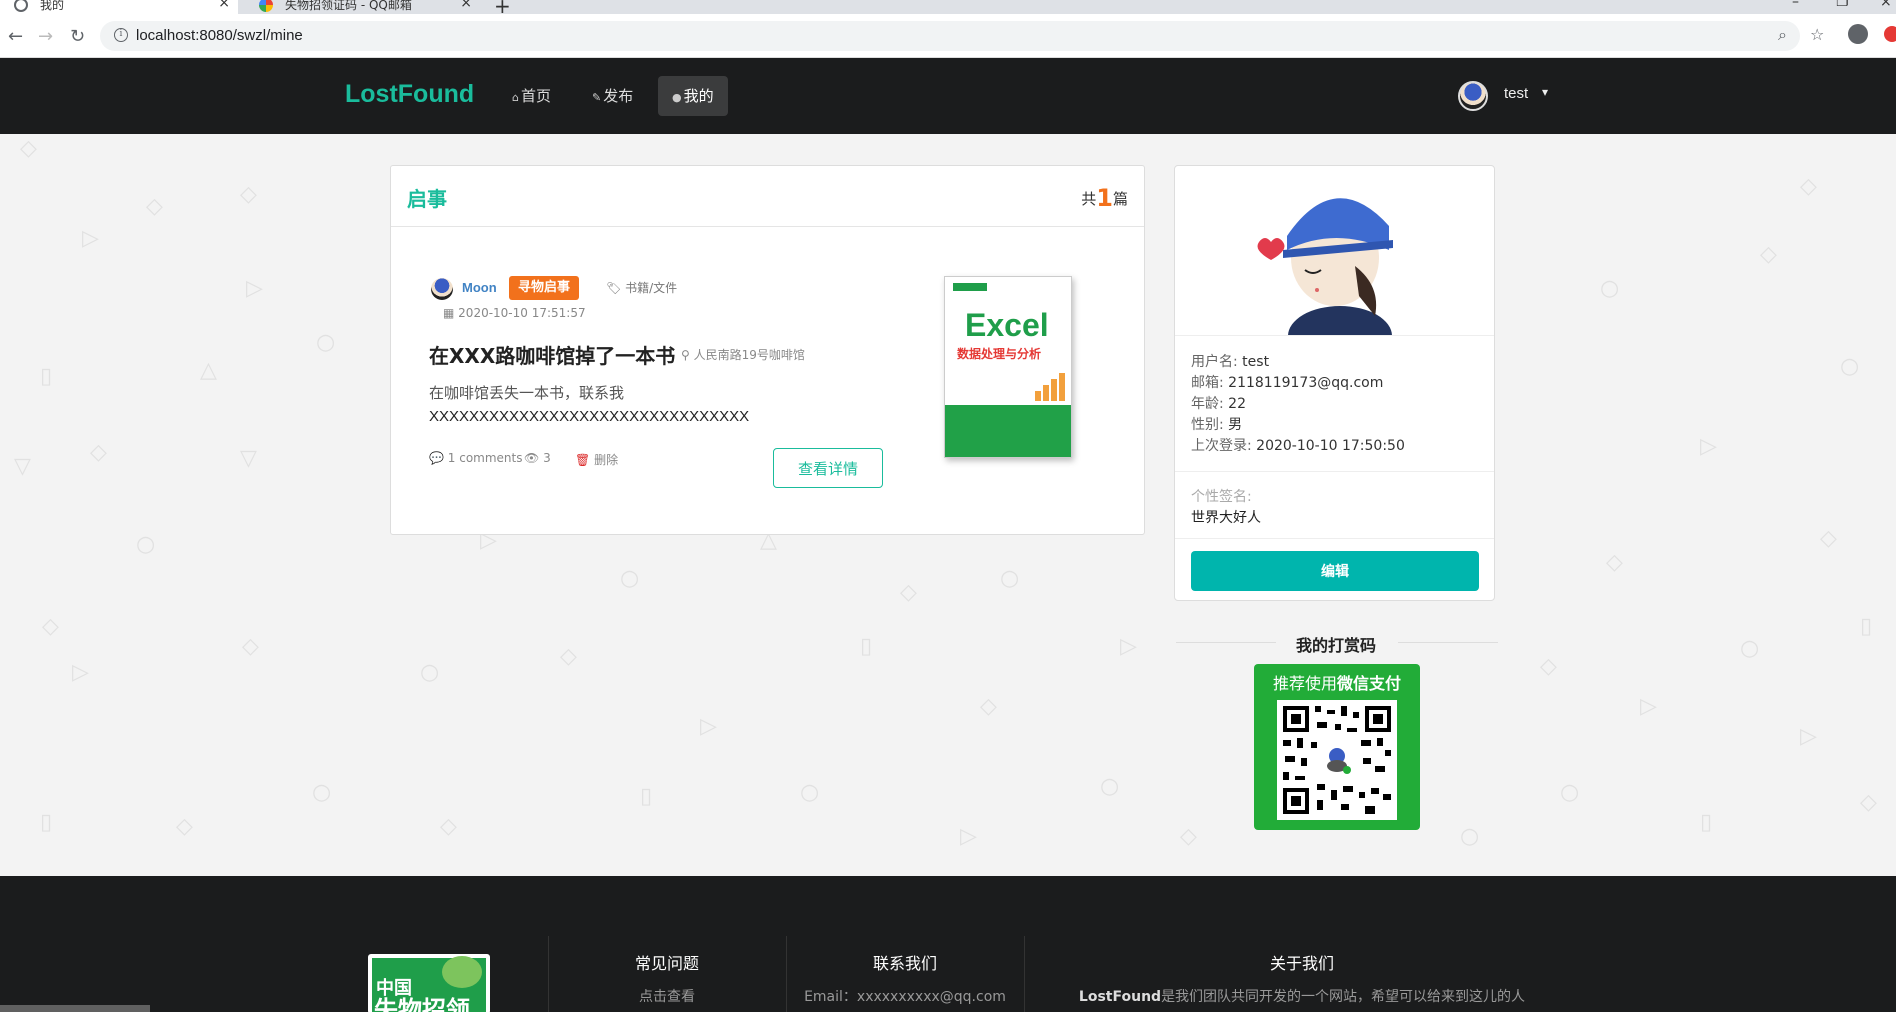  Describe the element at coordinates (75, 1008) in the screenshot. I see `browser-status-bar` at that location.